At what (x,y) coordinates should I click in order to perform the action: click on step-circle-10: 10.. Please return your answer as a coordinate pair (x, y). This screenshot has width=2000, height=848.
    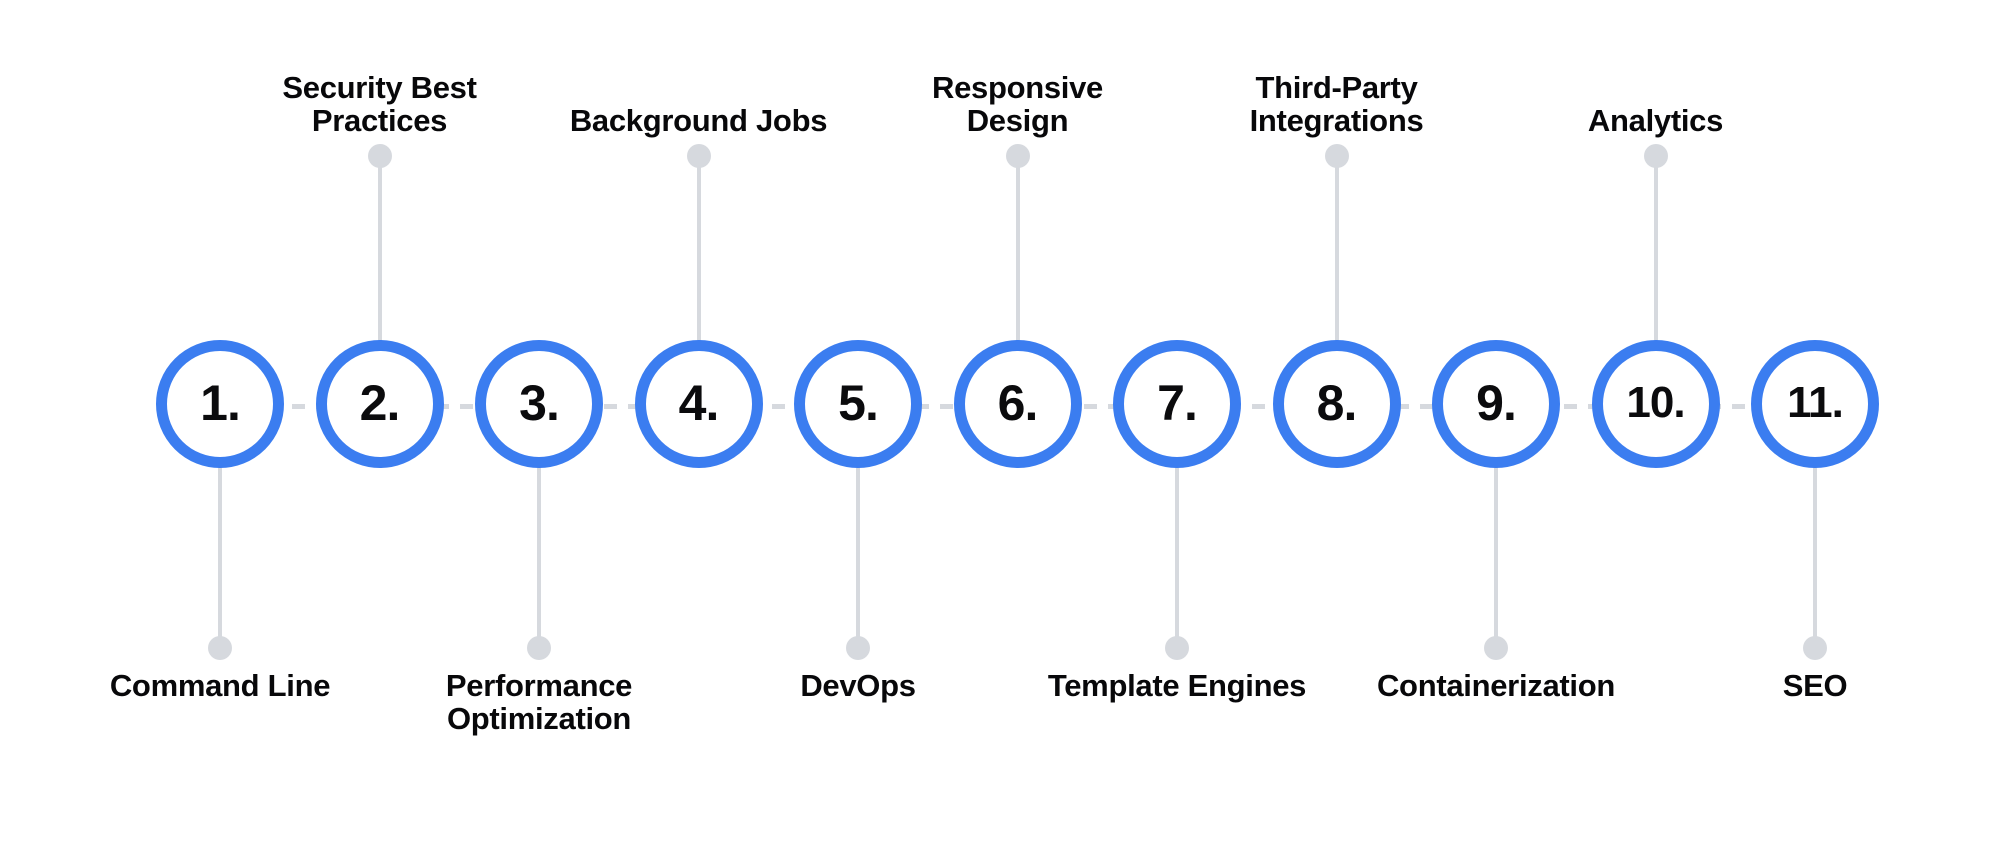
    Looking at the image, I should click on (1655, 404).